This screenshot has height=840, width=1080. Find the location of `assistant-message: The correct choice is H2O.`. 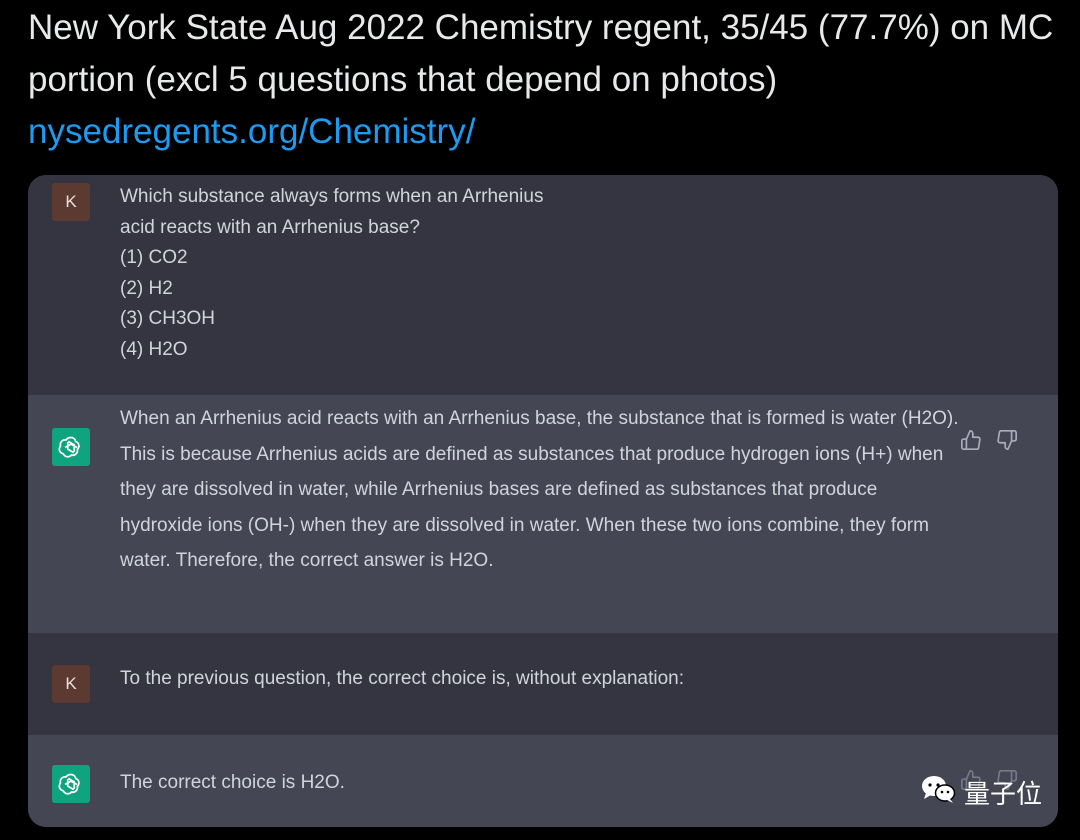

assistant-message: The correct choice is H2O. is located at coordinates (543, 781).